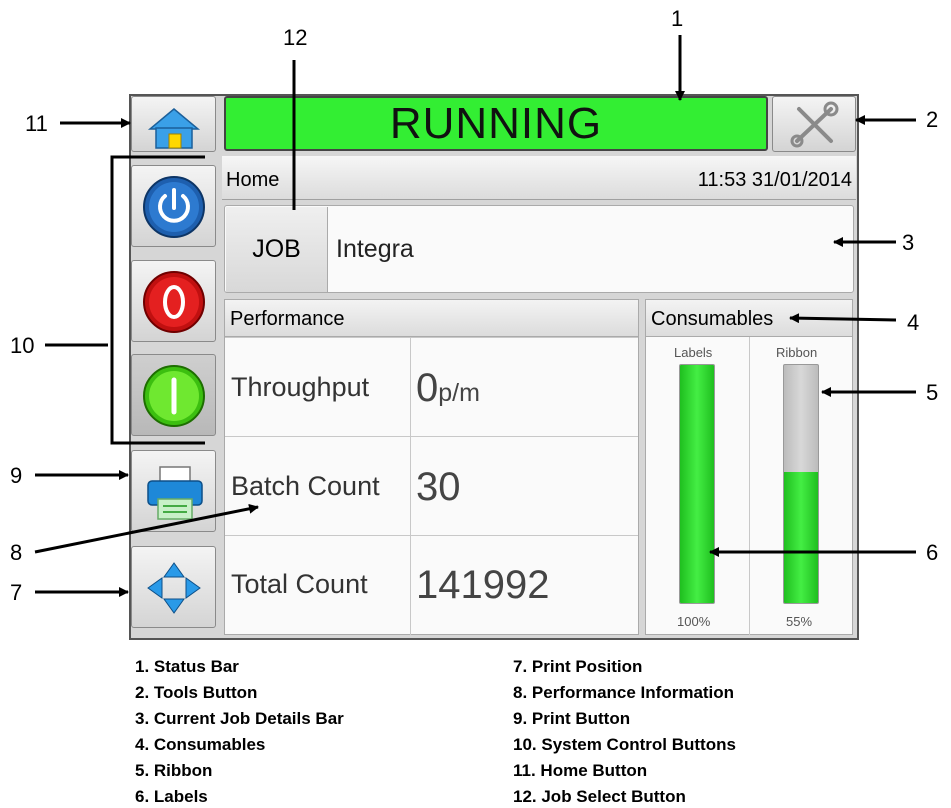  I want to click on status-bar: RUNNING, so click(496, 123).